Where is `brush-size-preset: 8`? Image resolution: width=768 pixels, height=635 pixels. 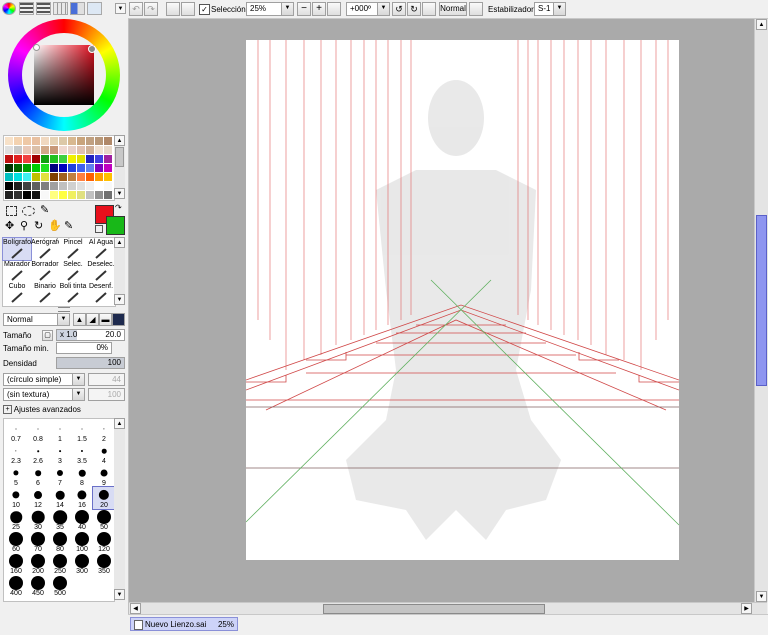 brush-size-preset: 8 is located at coordinates (82, 476).